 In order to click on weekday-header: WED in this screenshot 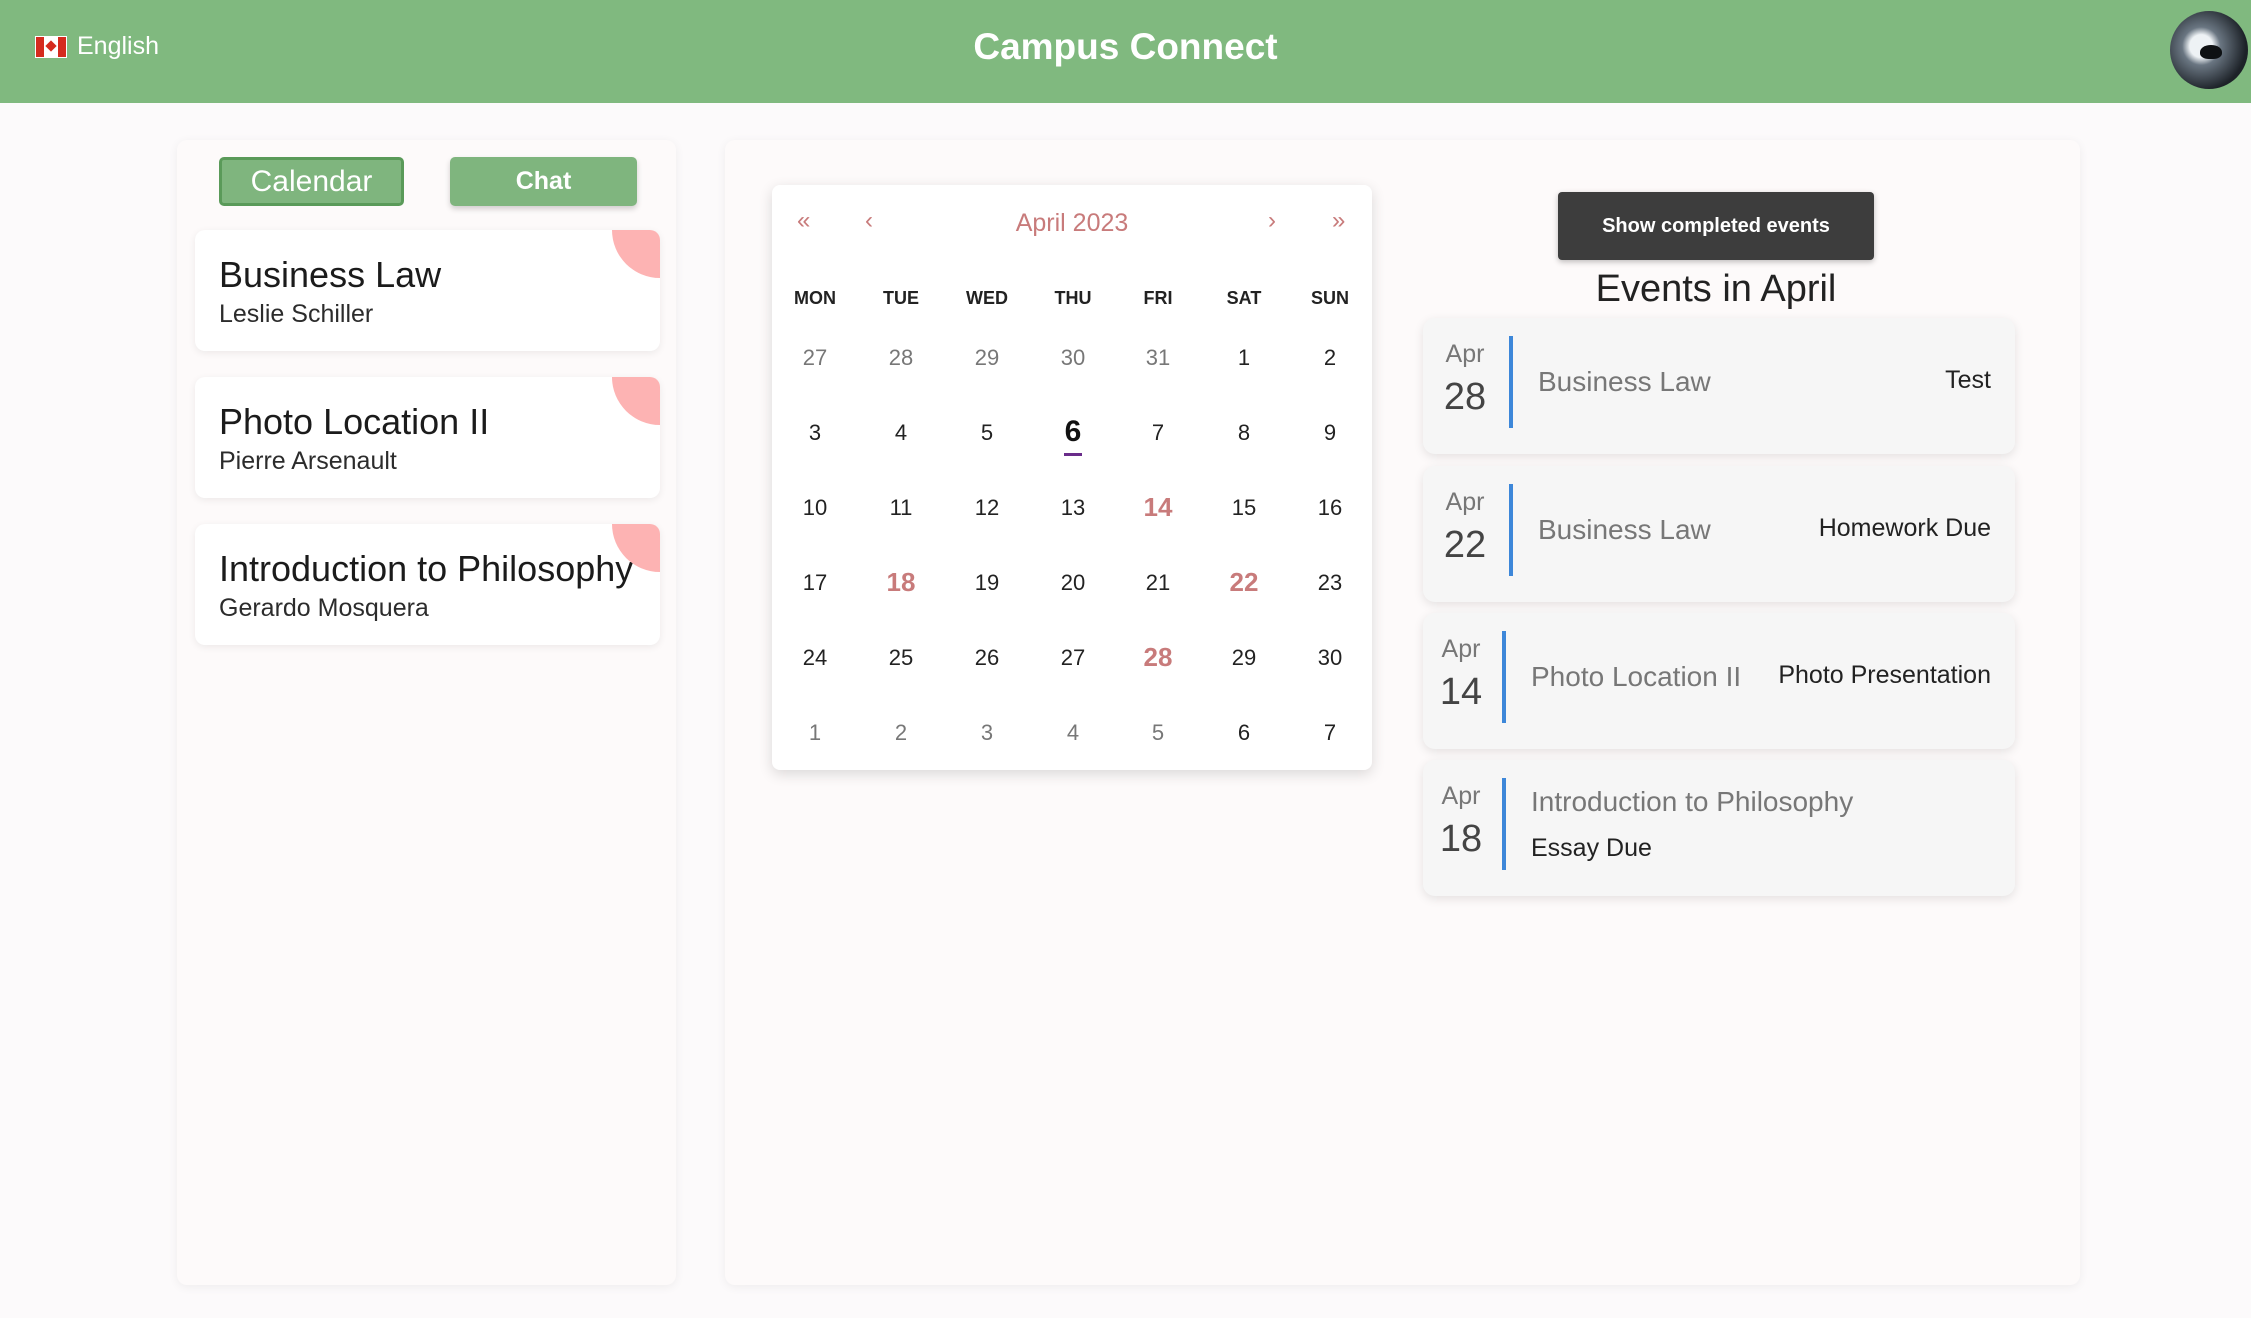, I will do `click(987, 298)`.